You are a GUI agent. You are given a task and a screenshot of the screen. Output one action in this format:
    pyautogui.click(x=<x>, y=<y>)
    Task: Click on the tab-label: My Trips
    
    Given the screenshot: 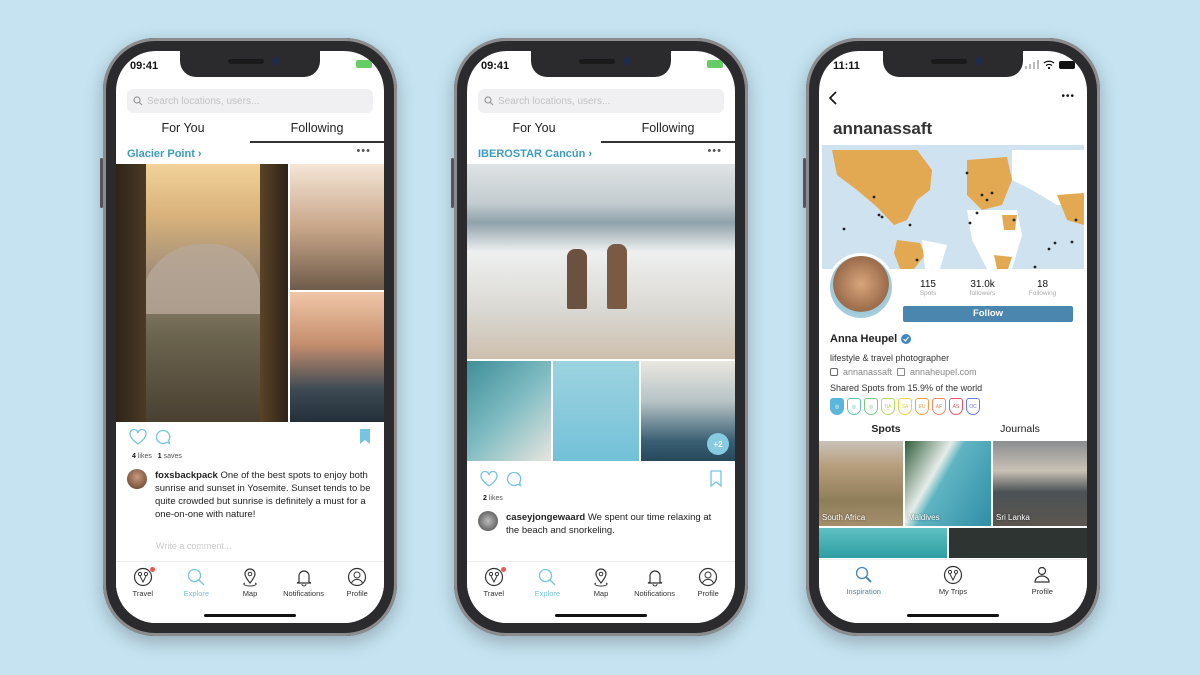 What is the action you would take?
    pyautogui.click(x=953, y=591)
    